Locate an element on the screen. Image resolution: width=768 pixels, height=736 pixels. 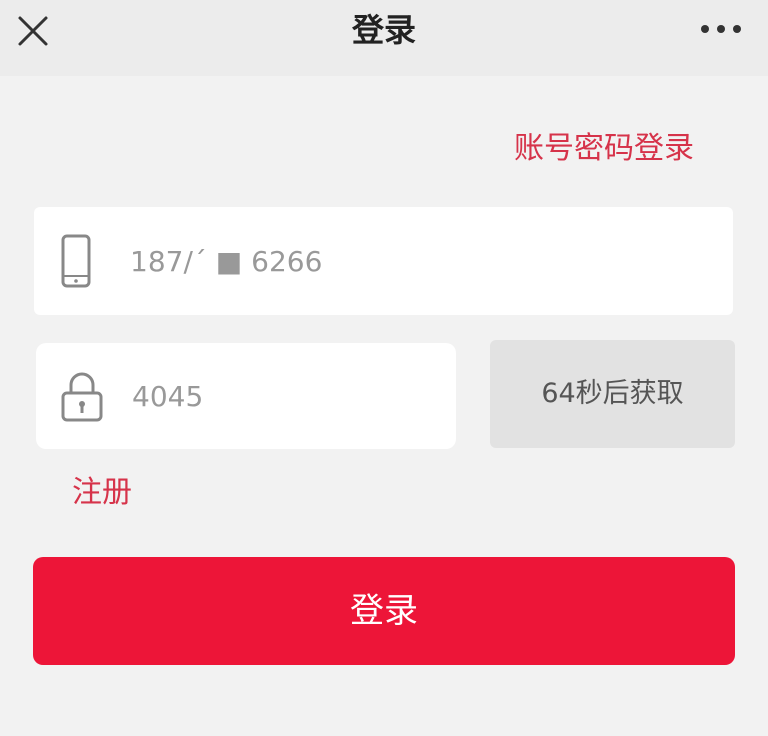
code-field is located at coordinates (246, 396).